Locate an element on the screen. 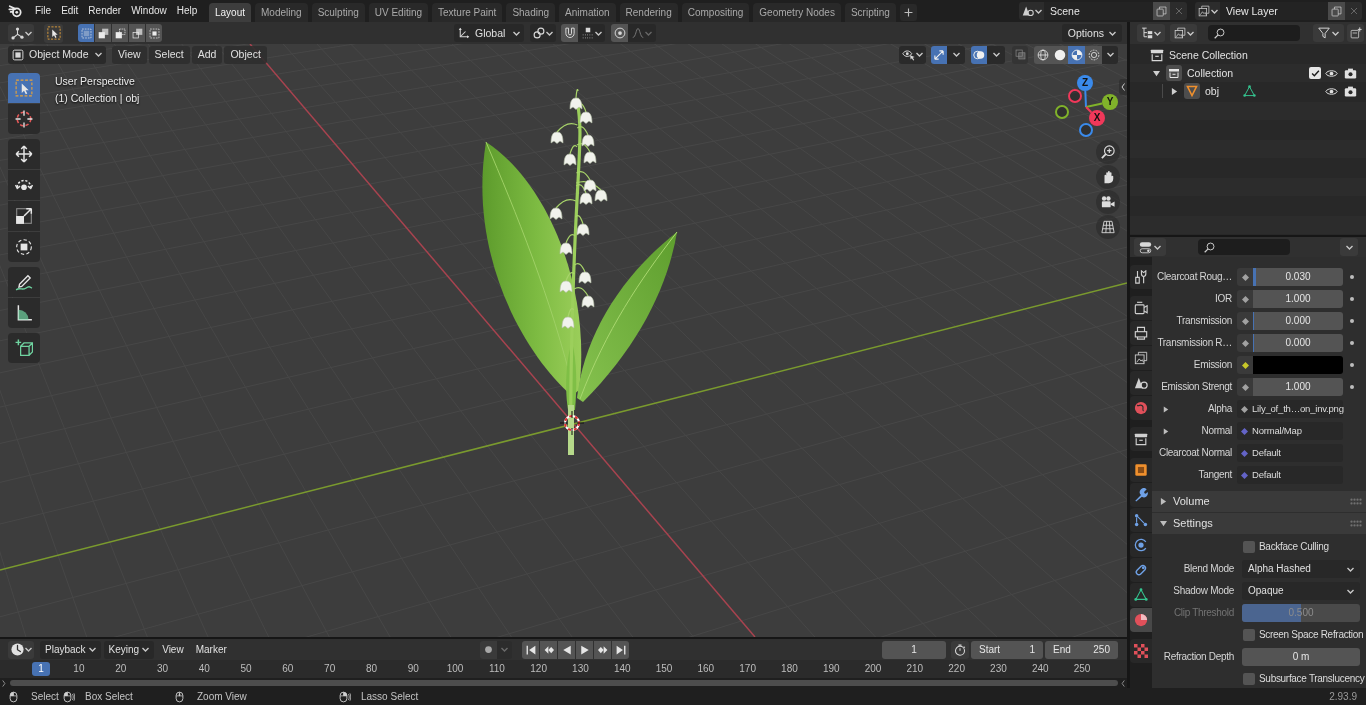 The height and width of the screenshot is (705, 1366). frame-ruler: 1 10 20 30 40 50 60 70 80 90 100 110 120 130 140 150 160 170 180 190 200 210 220 230 240 250 is located at coordinates (563, 669).